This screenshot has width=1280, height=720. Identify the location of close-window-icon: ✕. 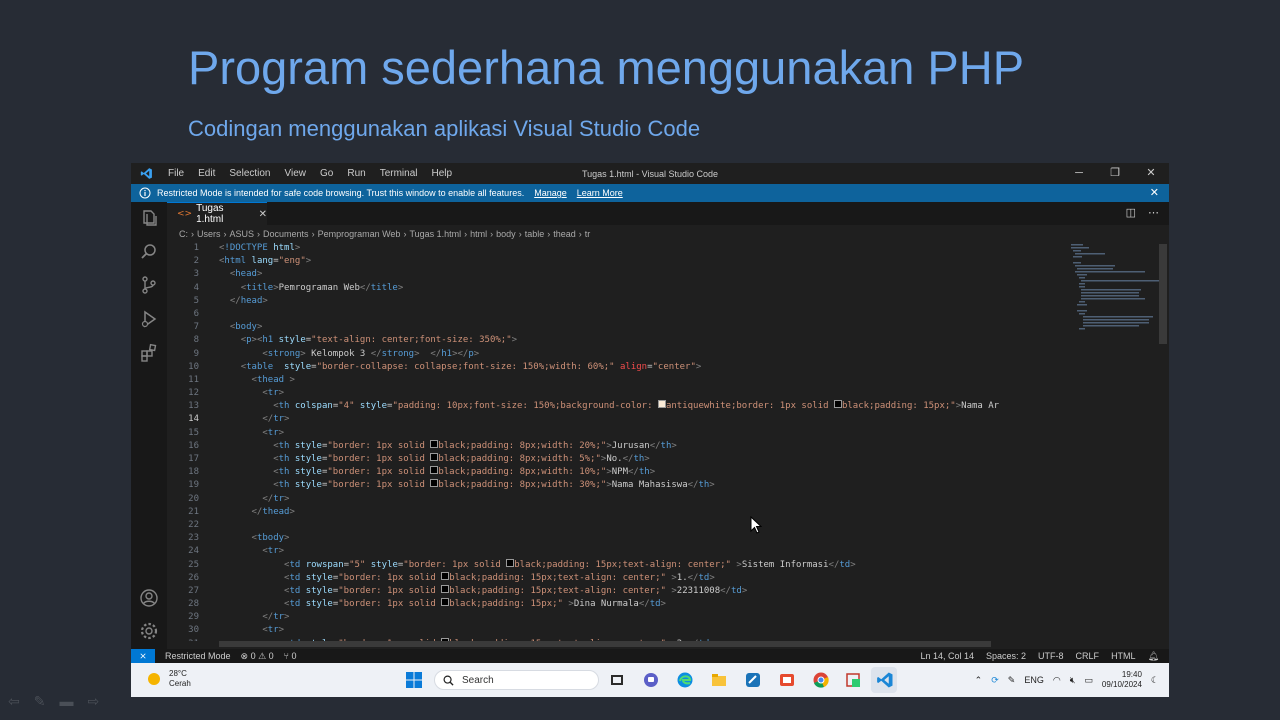
(1151, 173).